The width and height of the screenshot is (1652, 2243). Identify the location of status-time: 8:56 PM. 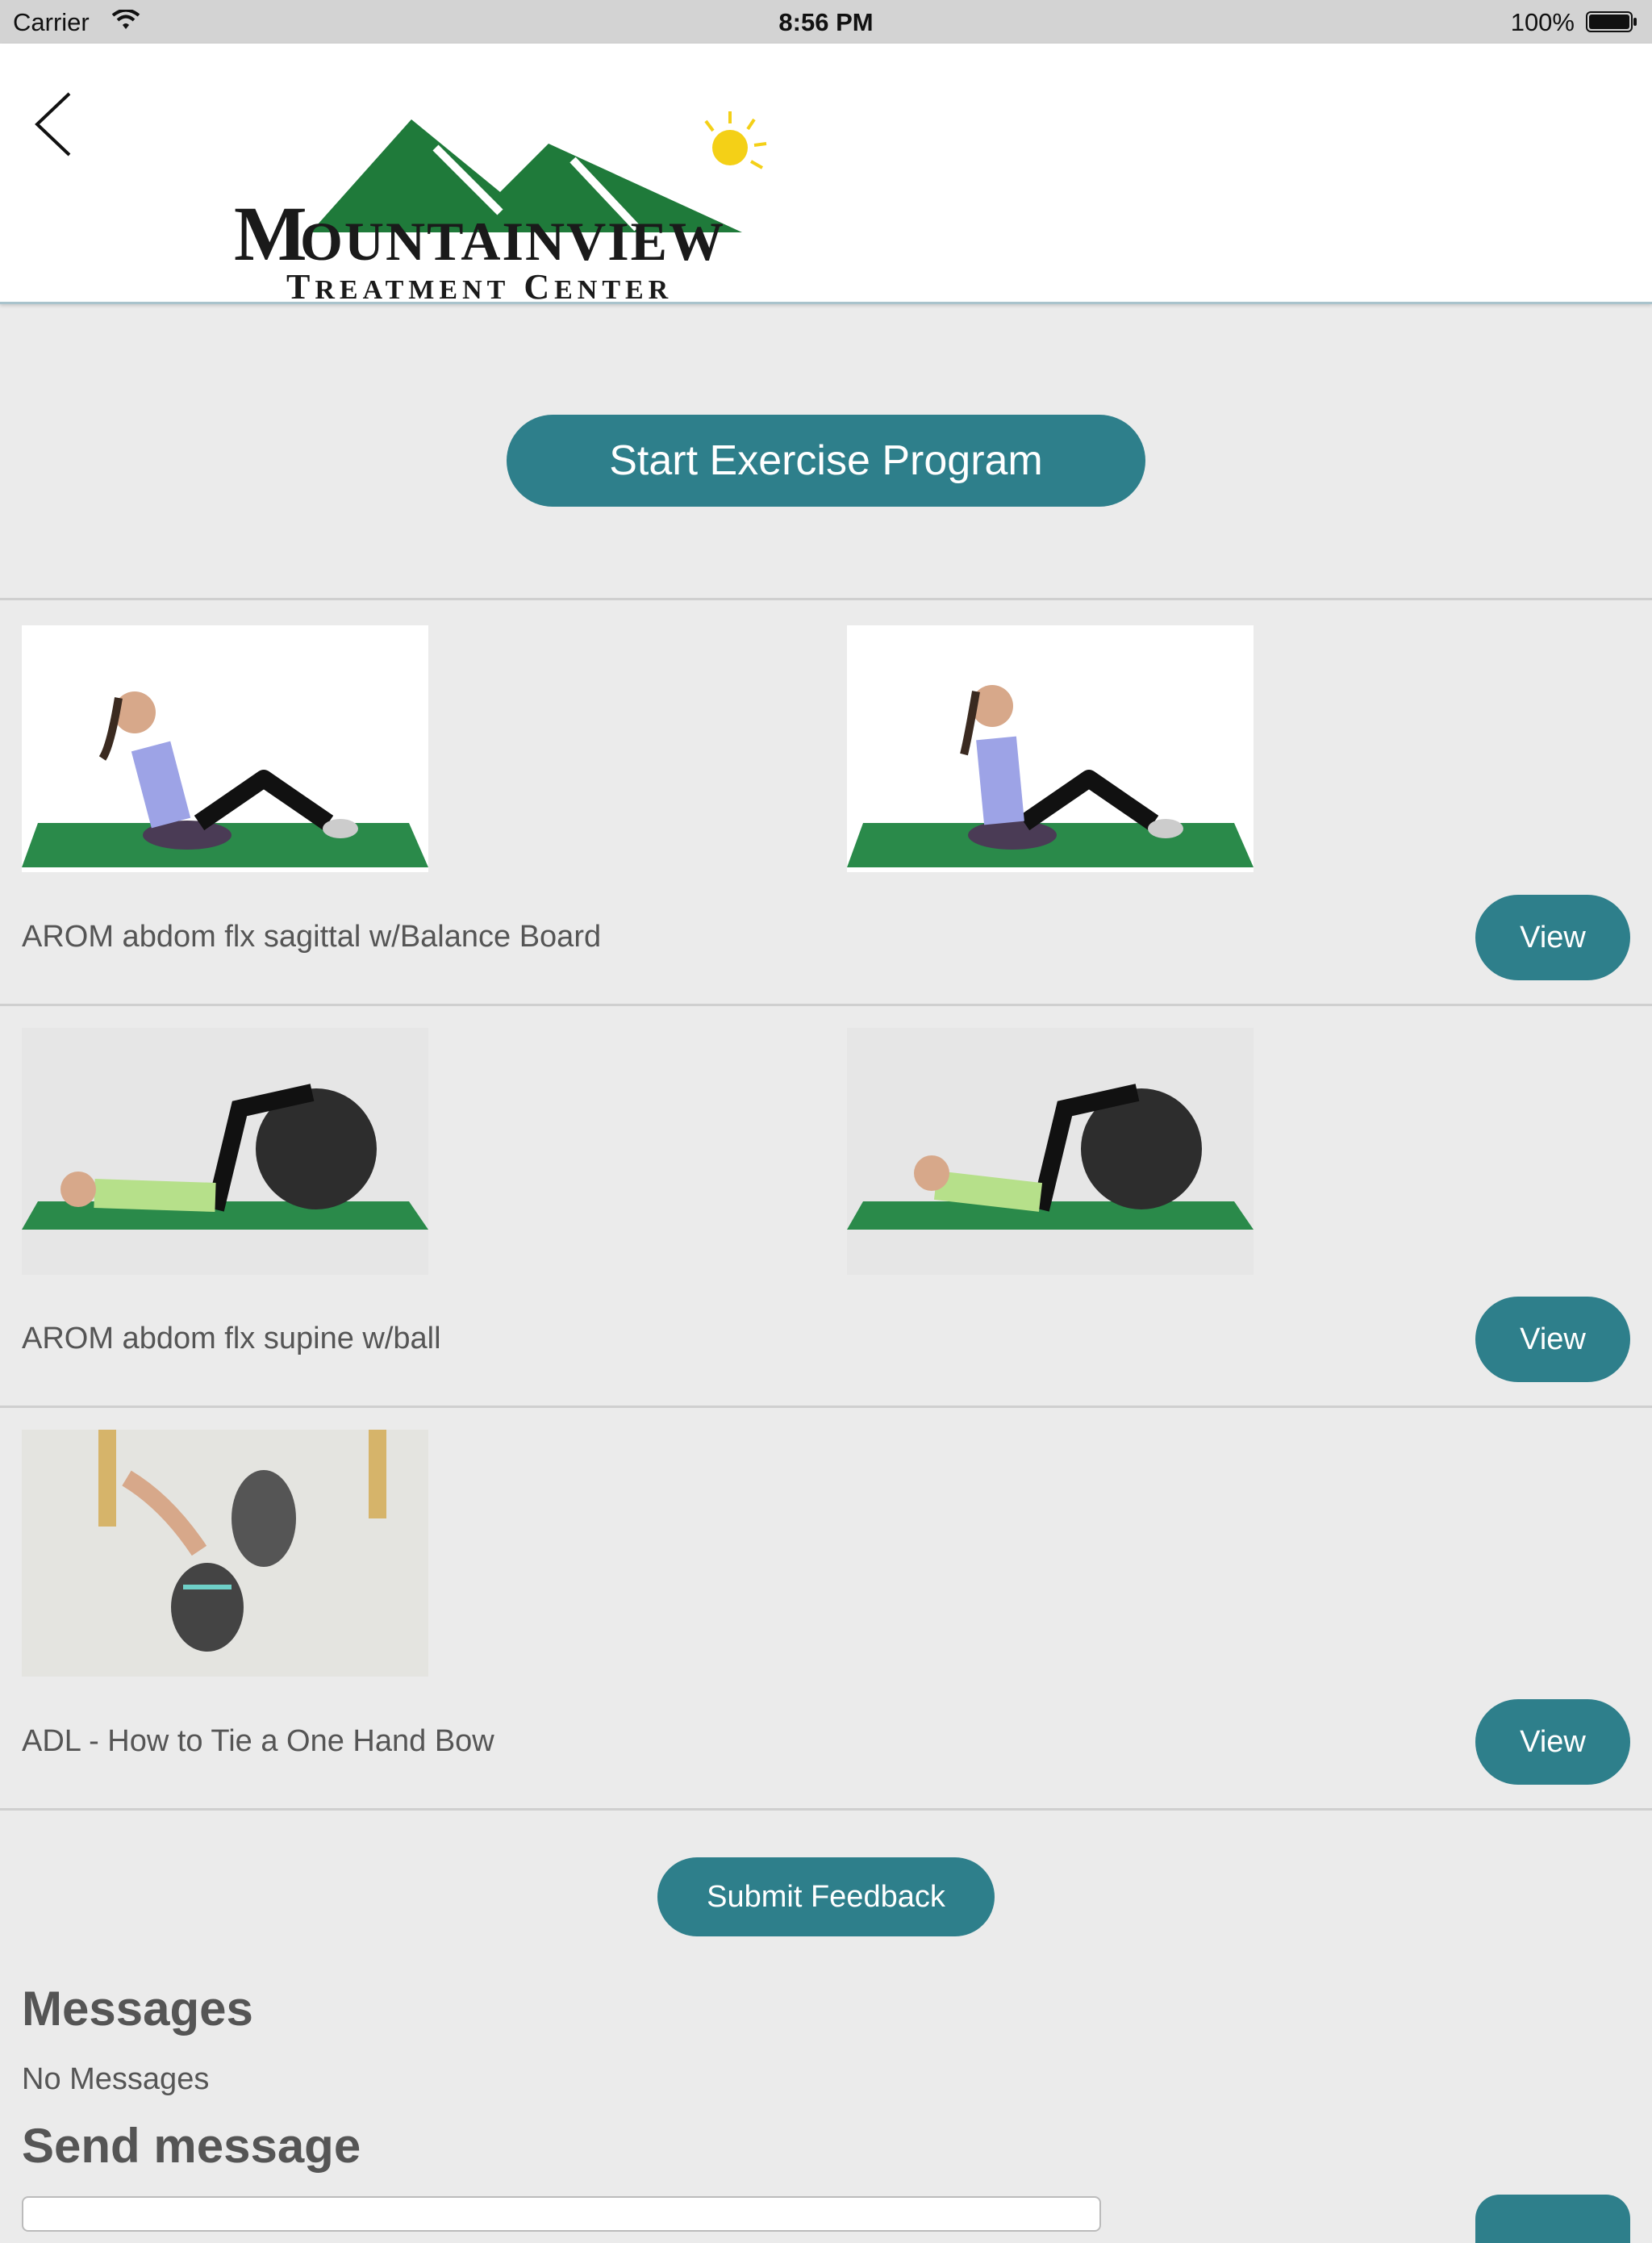
(826, 22).